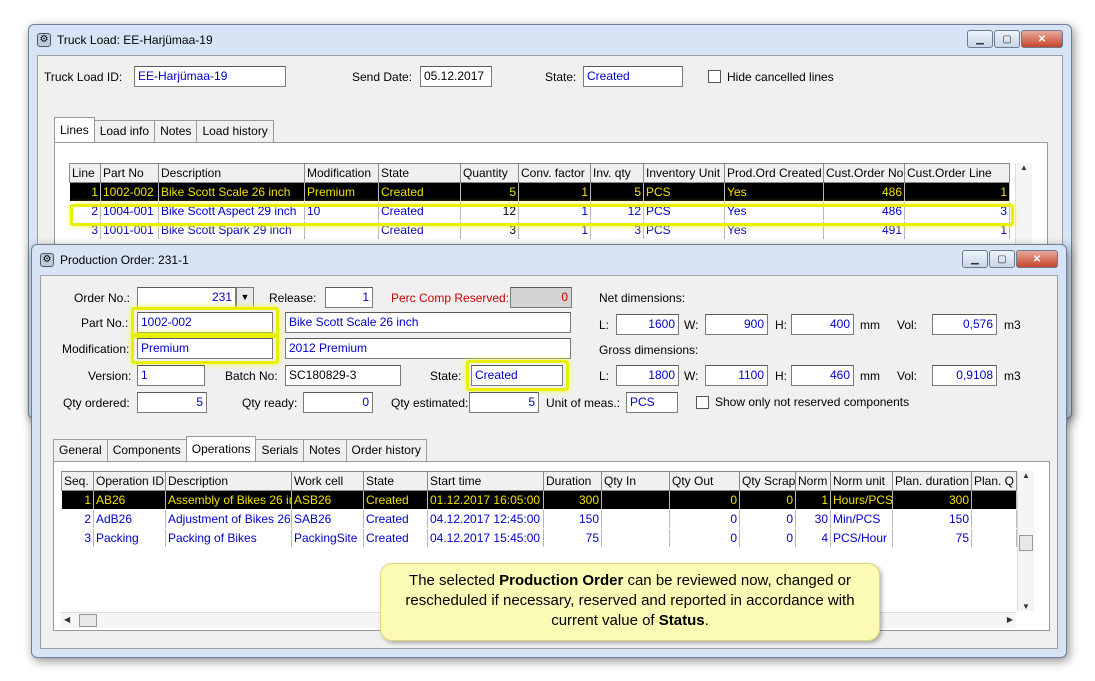 This screenshot has width=1095, height=681. Describe the element at coordinates (549, 260) in the screenshot. I see `production-order-titlebar: ⚙ Production Order: 231-1 ▁ ▢ ✕` at that location.